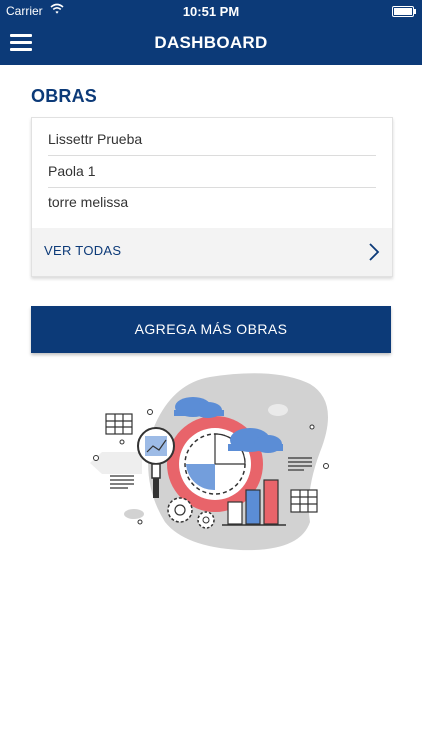 This screenshot has width=422, height=750. I want to click on obra-item: Paola 1, so click(212, 171).